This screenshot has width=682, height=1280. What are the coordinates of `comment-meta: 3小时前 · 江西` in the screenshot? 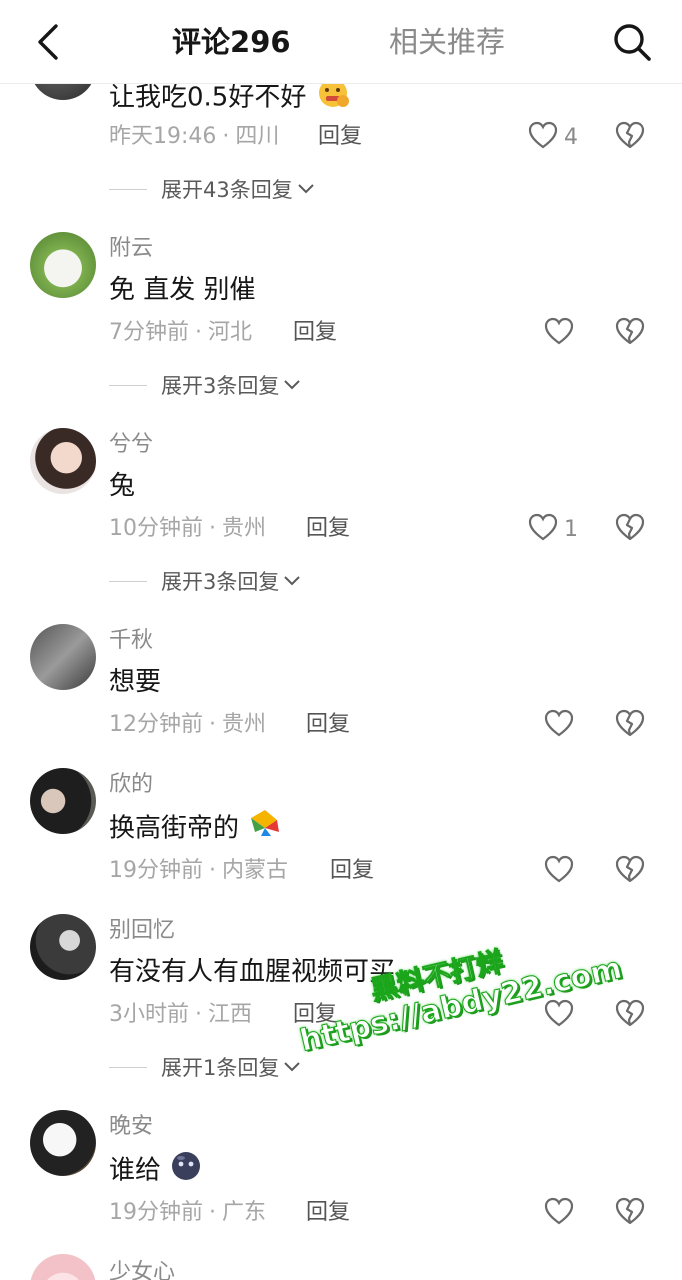 It's located at (181, 1014).